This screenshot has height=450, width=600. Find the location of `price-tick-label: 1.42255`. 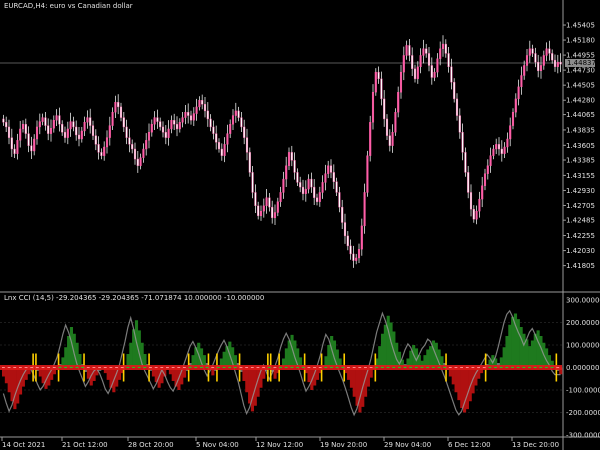

price-tick-label: 1.42255 is located at coordinates (580, 236).